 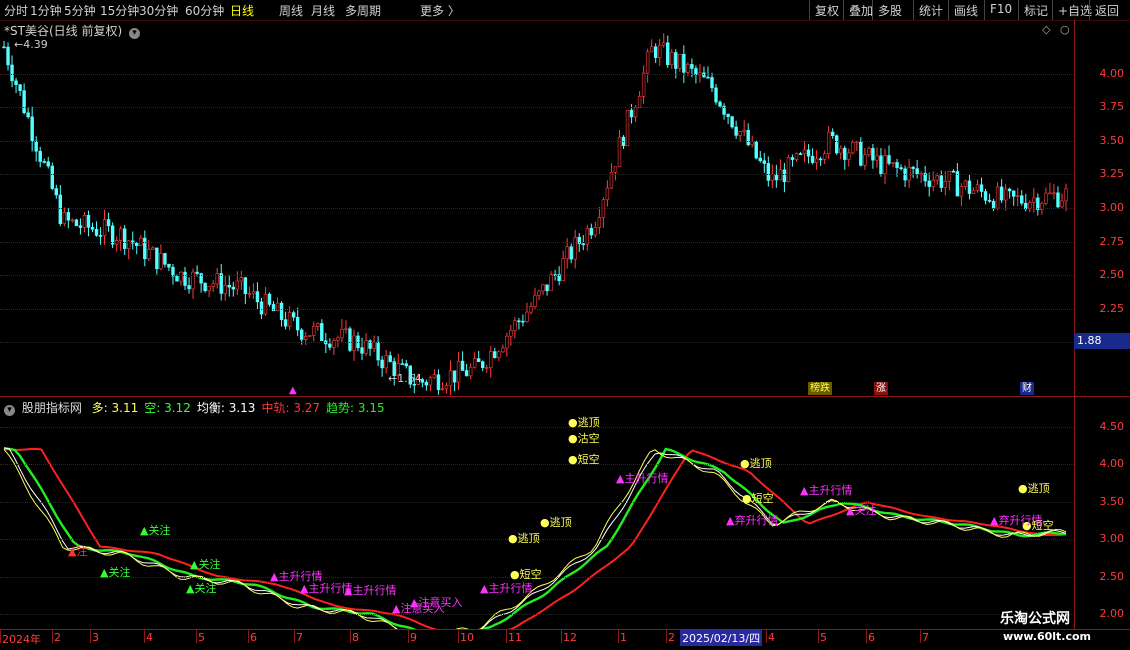 What do you see at coordinates (119, 10) in the screenshot?
I see `period-tab-3: 15分钟` at bounding box center [119, 10].